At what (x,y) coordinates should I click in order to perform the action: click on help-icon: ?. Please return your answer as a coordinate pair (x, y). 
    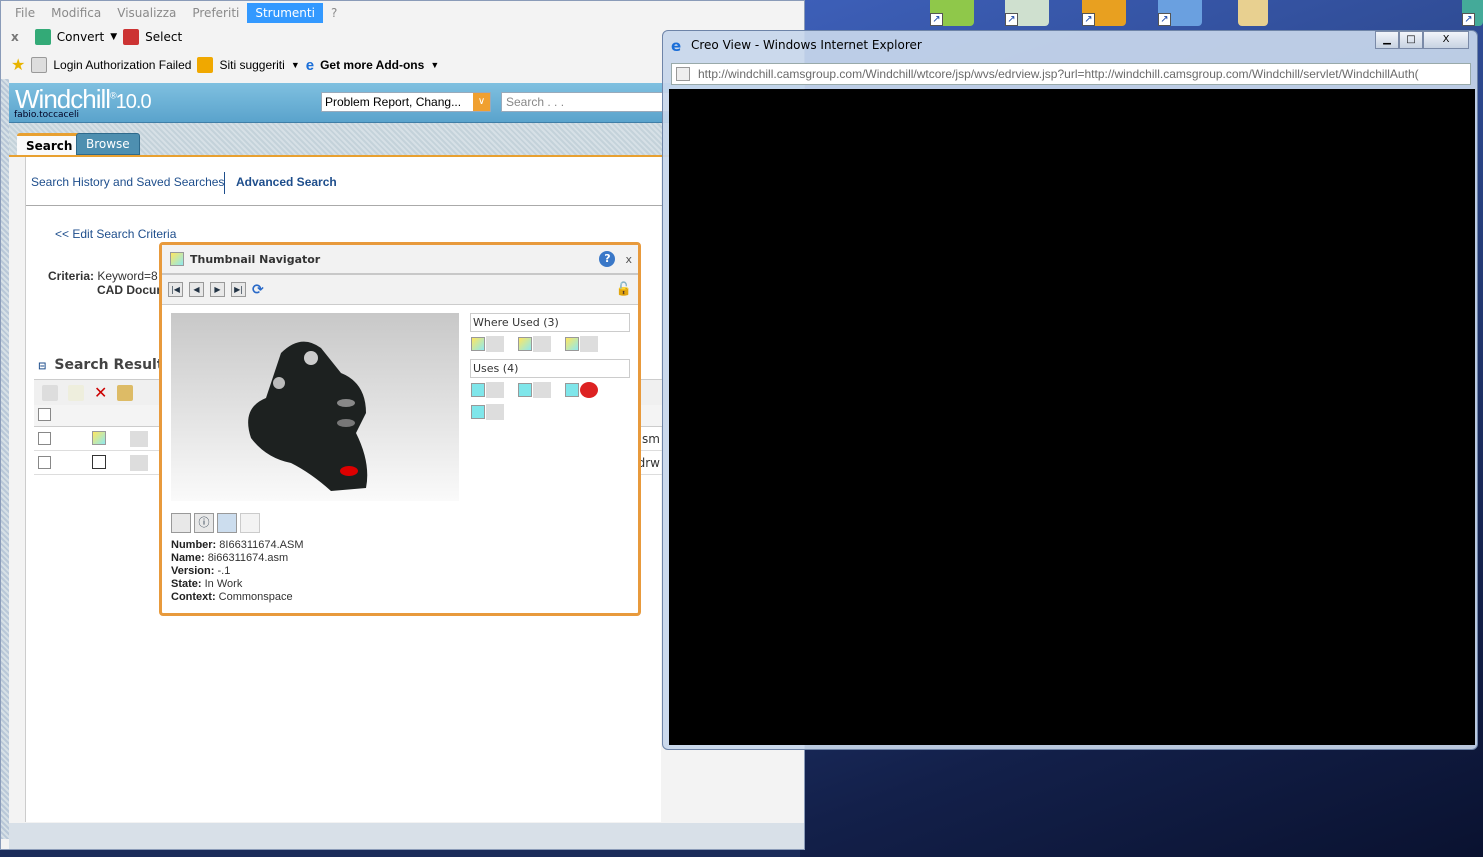
    Looking at the image, I should click on (607, 259).